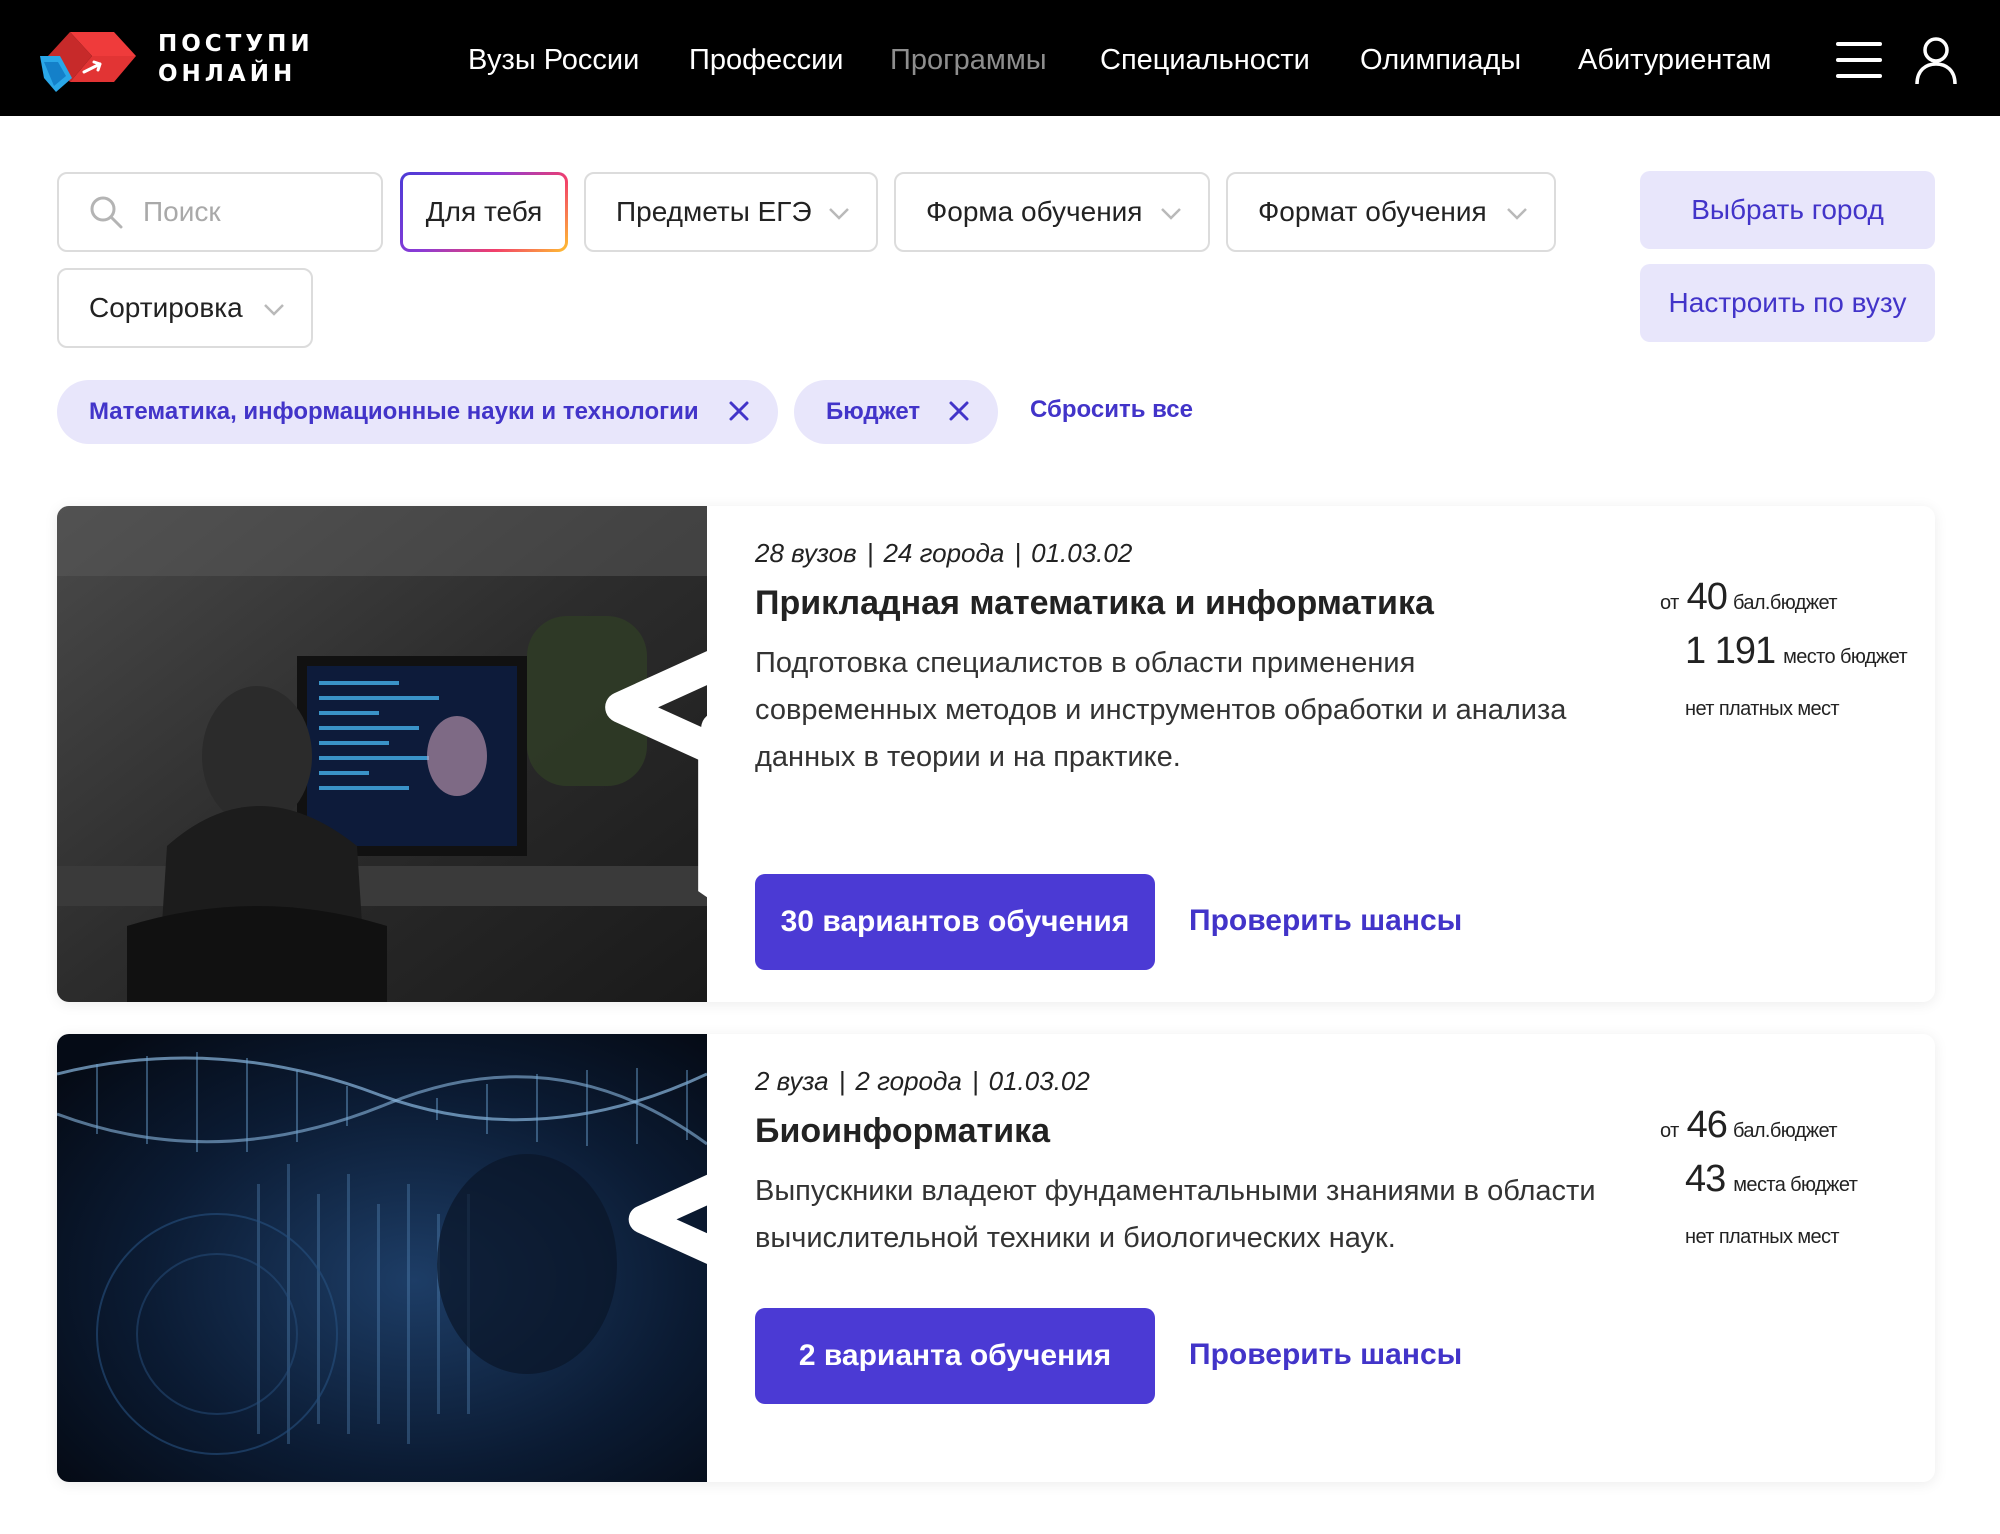 This screenshot has height=1534, width=2000. I want to click on choose-city-label: Выбрать город, so click(1787, 209).